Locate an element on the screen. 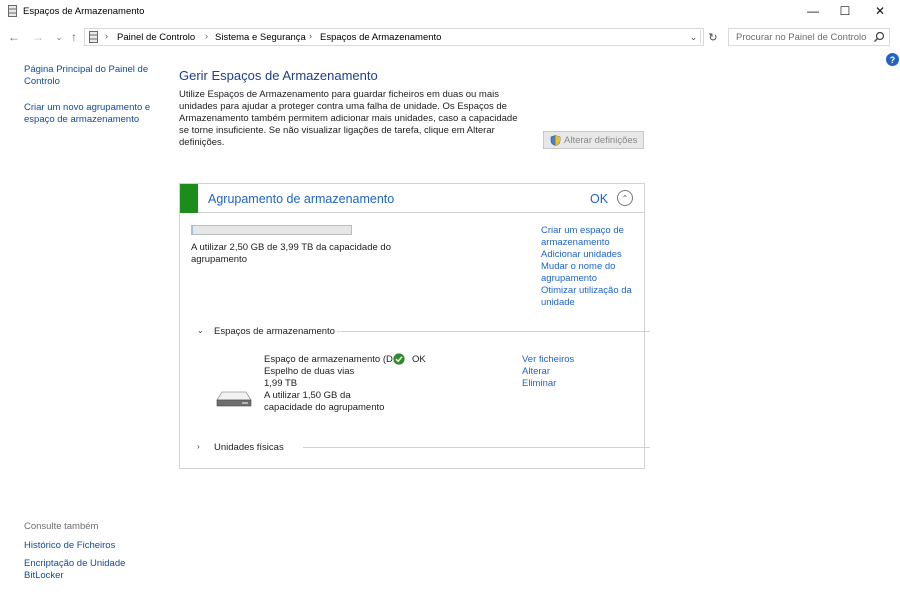  chevron-down-icon: ⌄ is located at coordinates (200, 330).